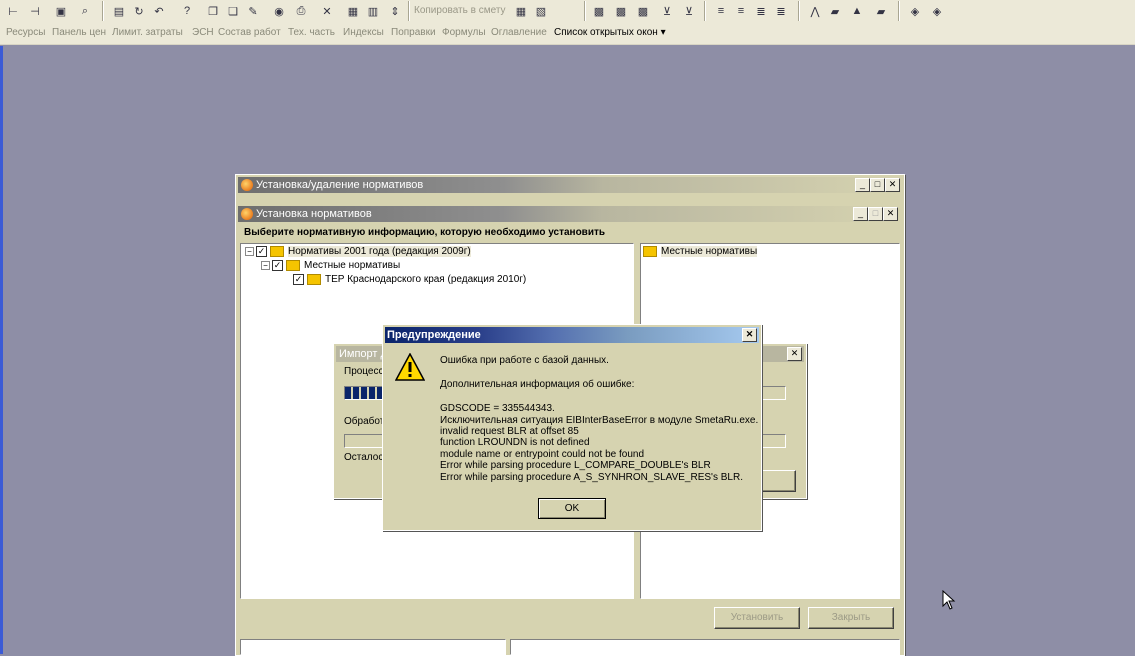 This screenshot has height=656, width=1135. Describe the element at coordinates (741, 11) in the screenshot. I see `indent2-icon: ≡` at that location.